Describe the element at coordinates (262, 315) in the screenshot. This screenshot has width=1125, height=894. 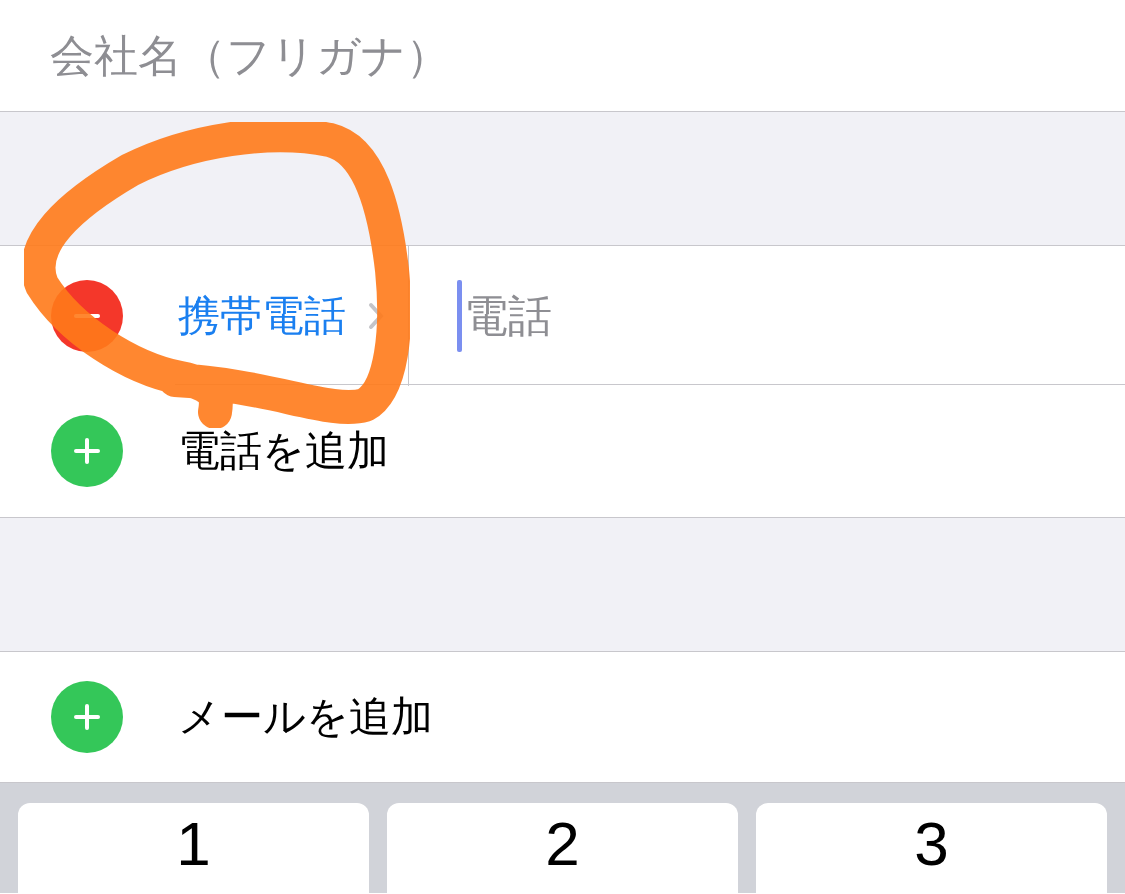
I see `phone-label-button: 携帯電話` at that location.